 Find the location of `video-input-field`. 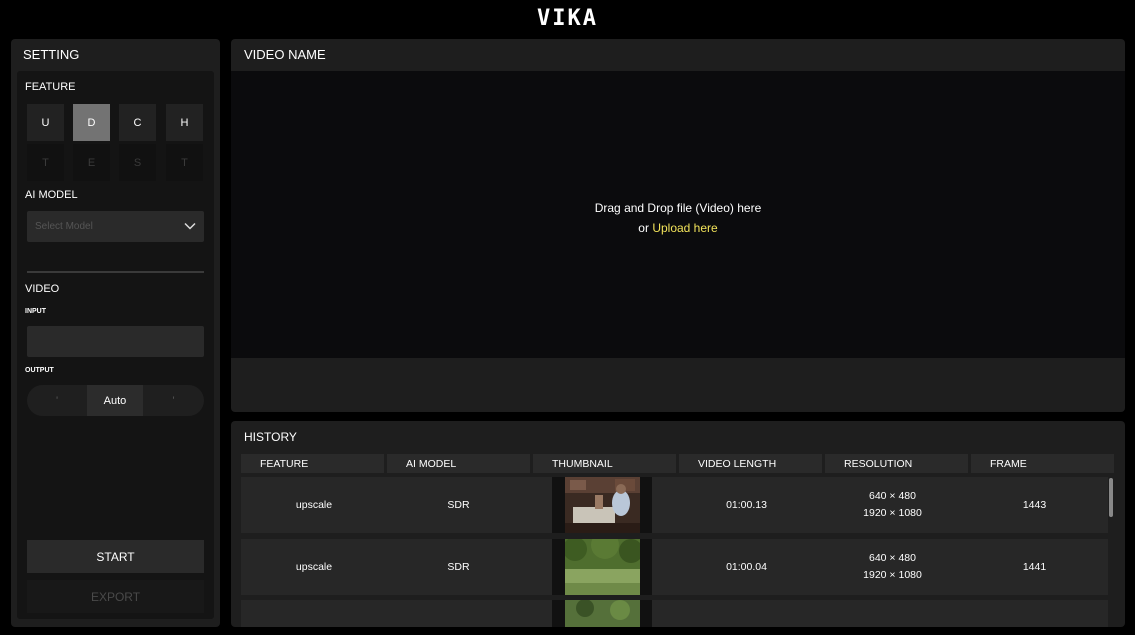

video-input-field is located at coordinates (115, 341).